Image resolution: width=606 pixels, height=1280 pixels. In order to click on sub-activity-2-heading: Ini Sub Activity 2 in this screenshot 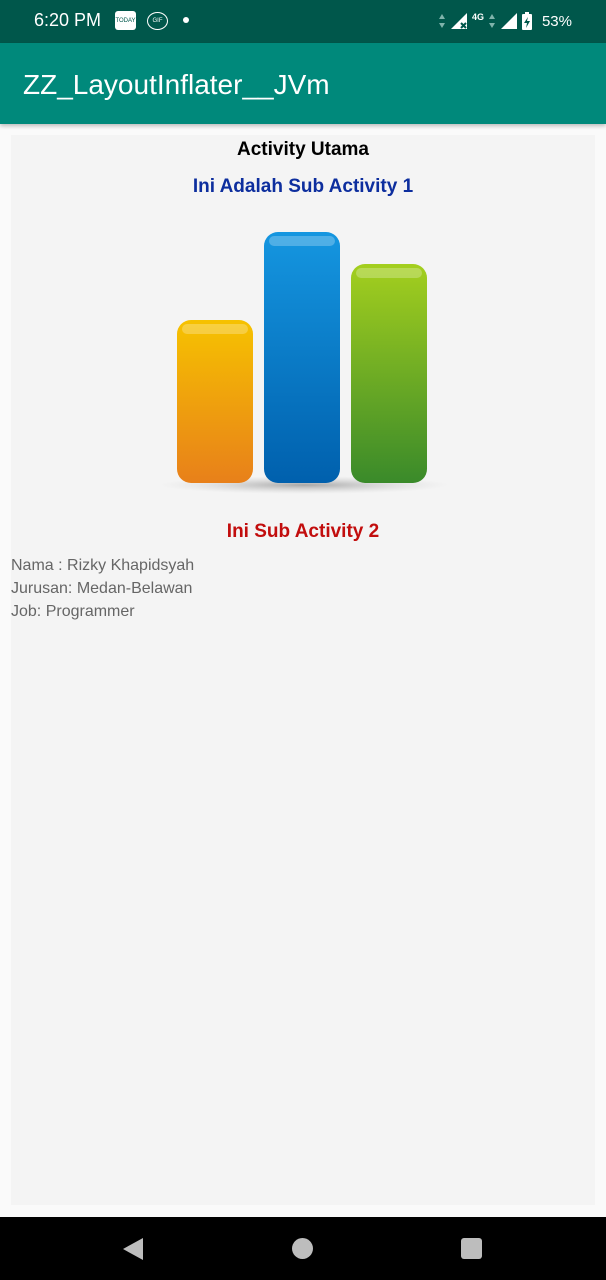, I will do `click(303, 531)`.